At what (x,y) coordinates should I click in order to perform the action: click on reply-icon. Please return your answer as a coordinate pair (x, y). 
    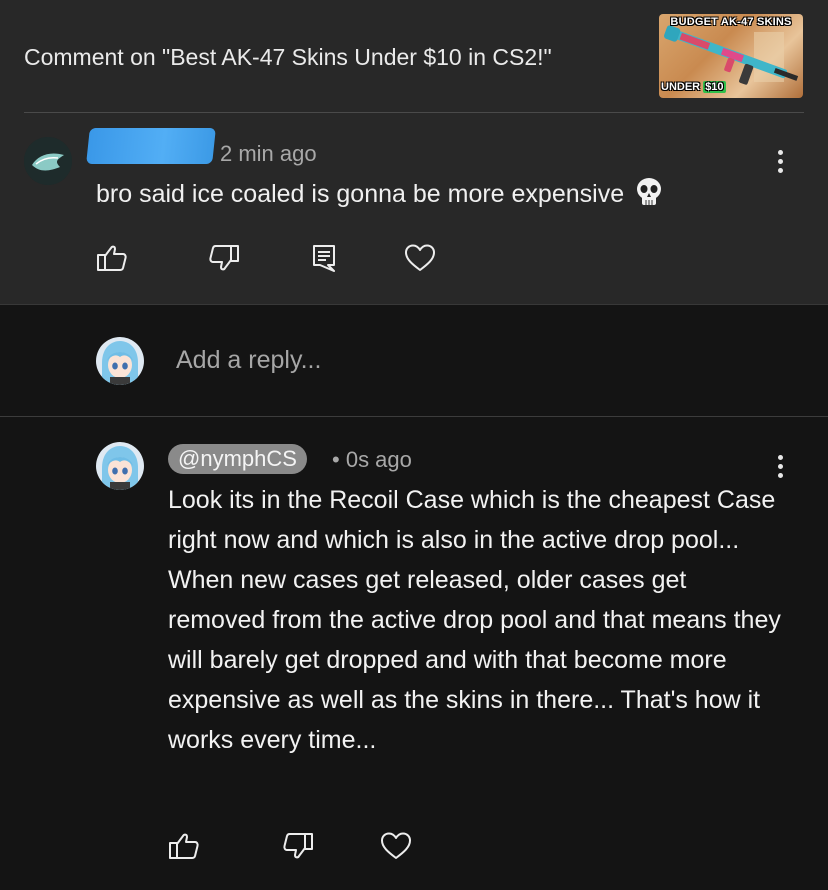
    Looking at the image, I should click on (324, 258).